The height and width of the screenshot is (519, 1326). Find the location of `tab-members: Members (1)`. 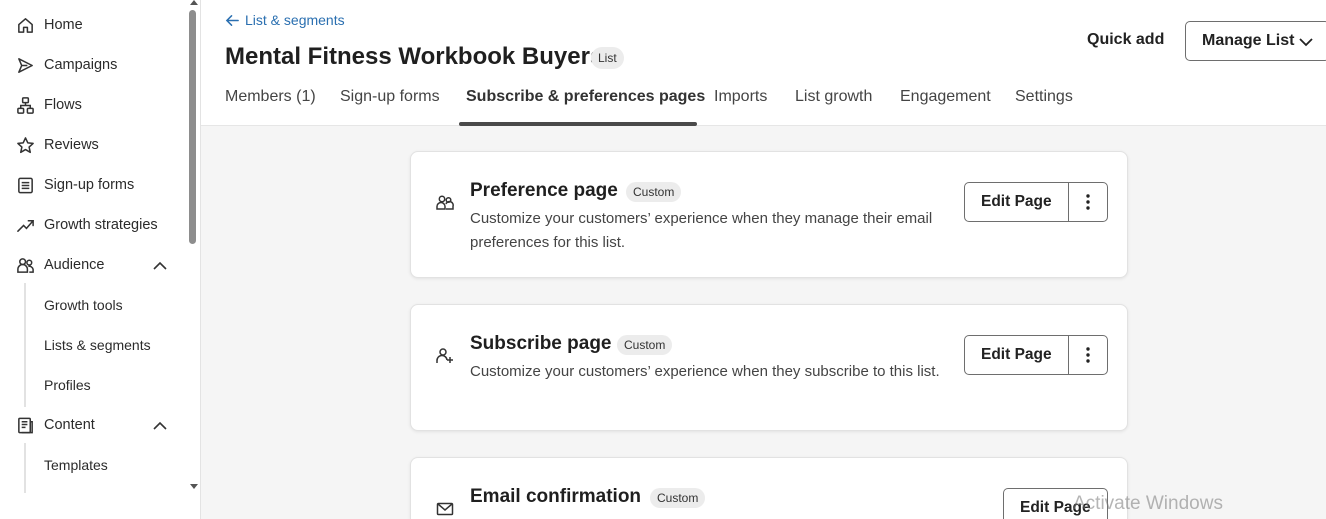

tab-members: Members (1) is located at coordinates (270, 97).